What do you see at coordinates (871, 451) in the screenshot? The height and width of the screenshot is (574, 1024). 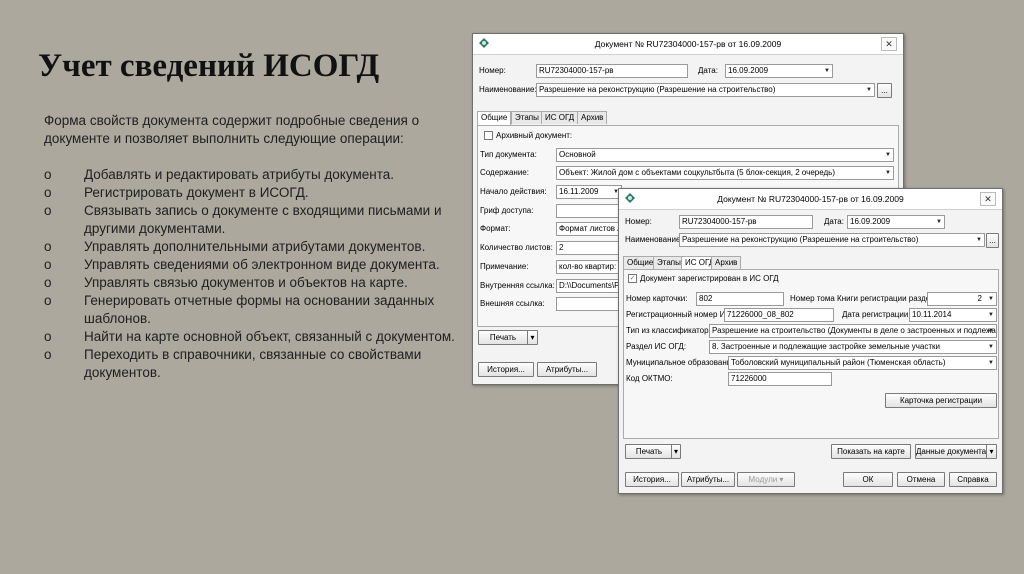 I see `show-on-map-button: Показать на карте` at bounding box center [871, 451].